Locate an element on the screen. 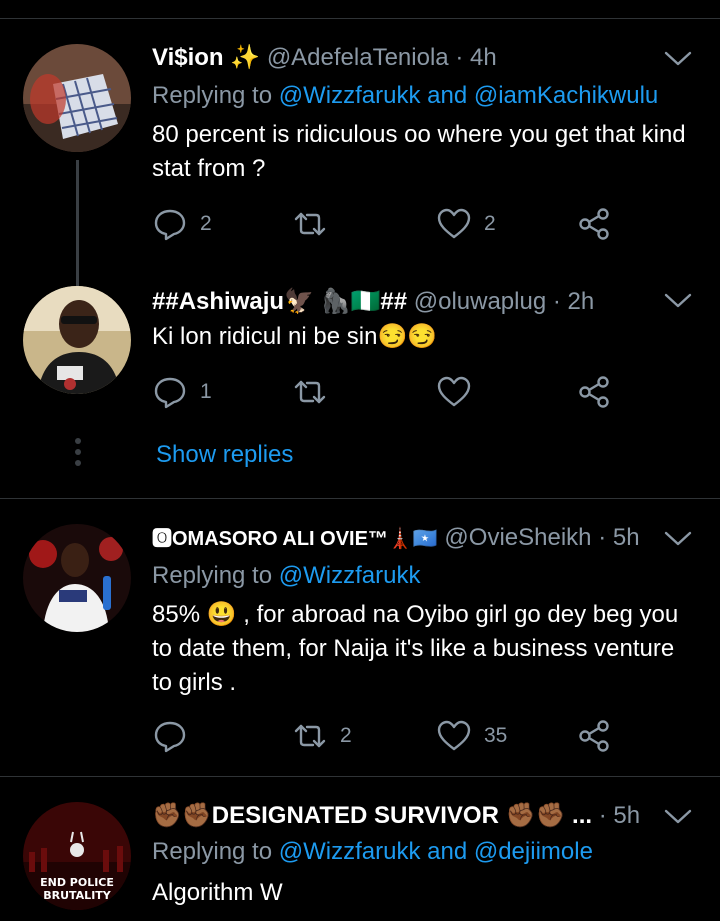 The height and width of the screenshot is (921, 720). tweet-text: Algorithm W is located at coordinates (217, 892).